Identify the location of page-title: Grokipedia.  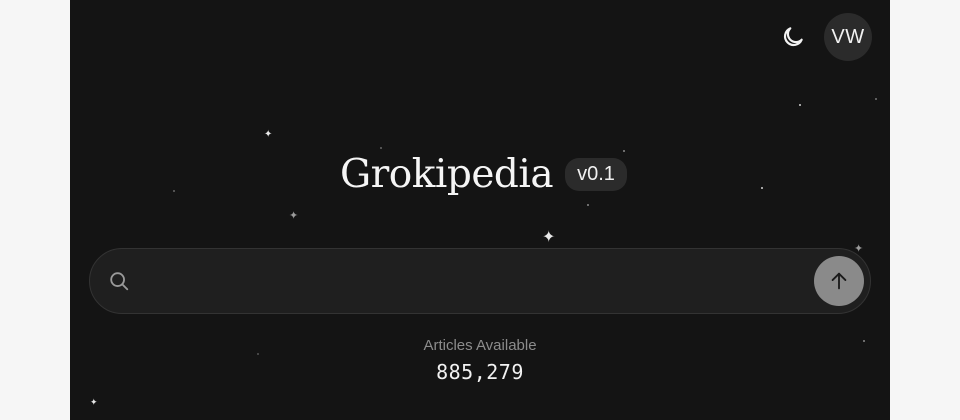
(447, 174).